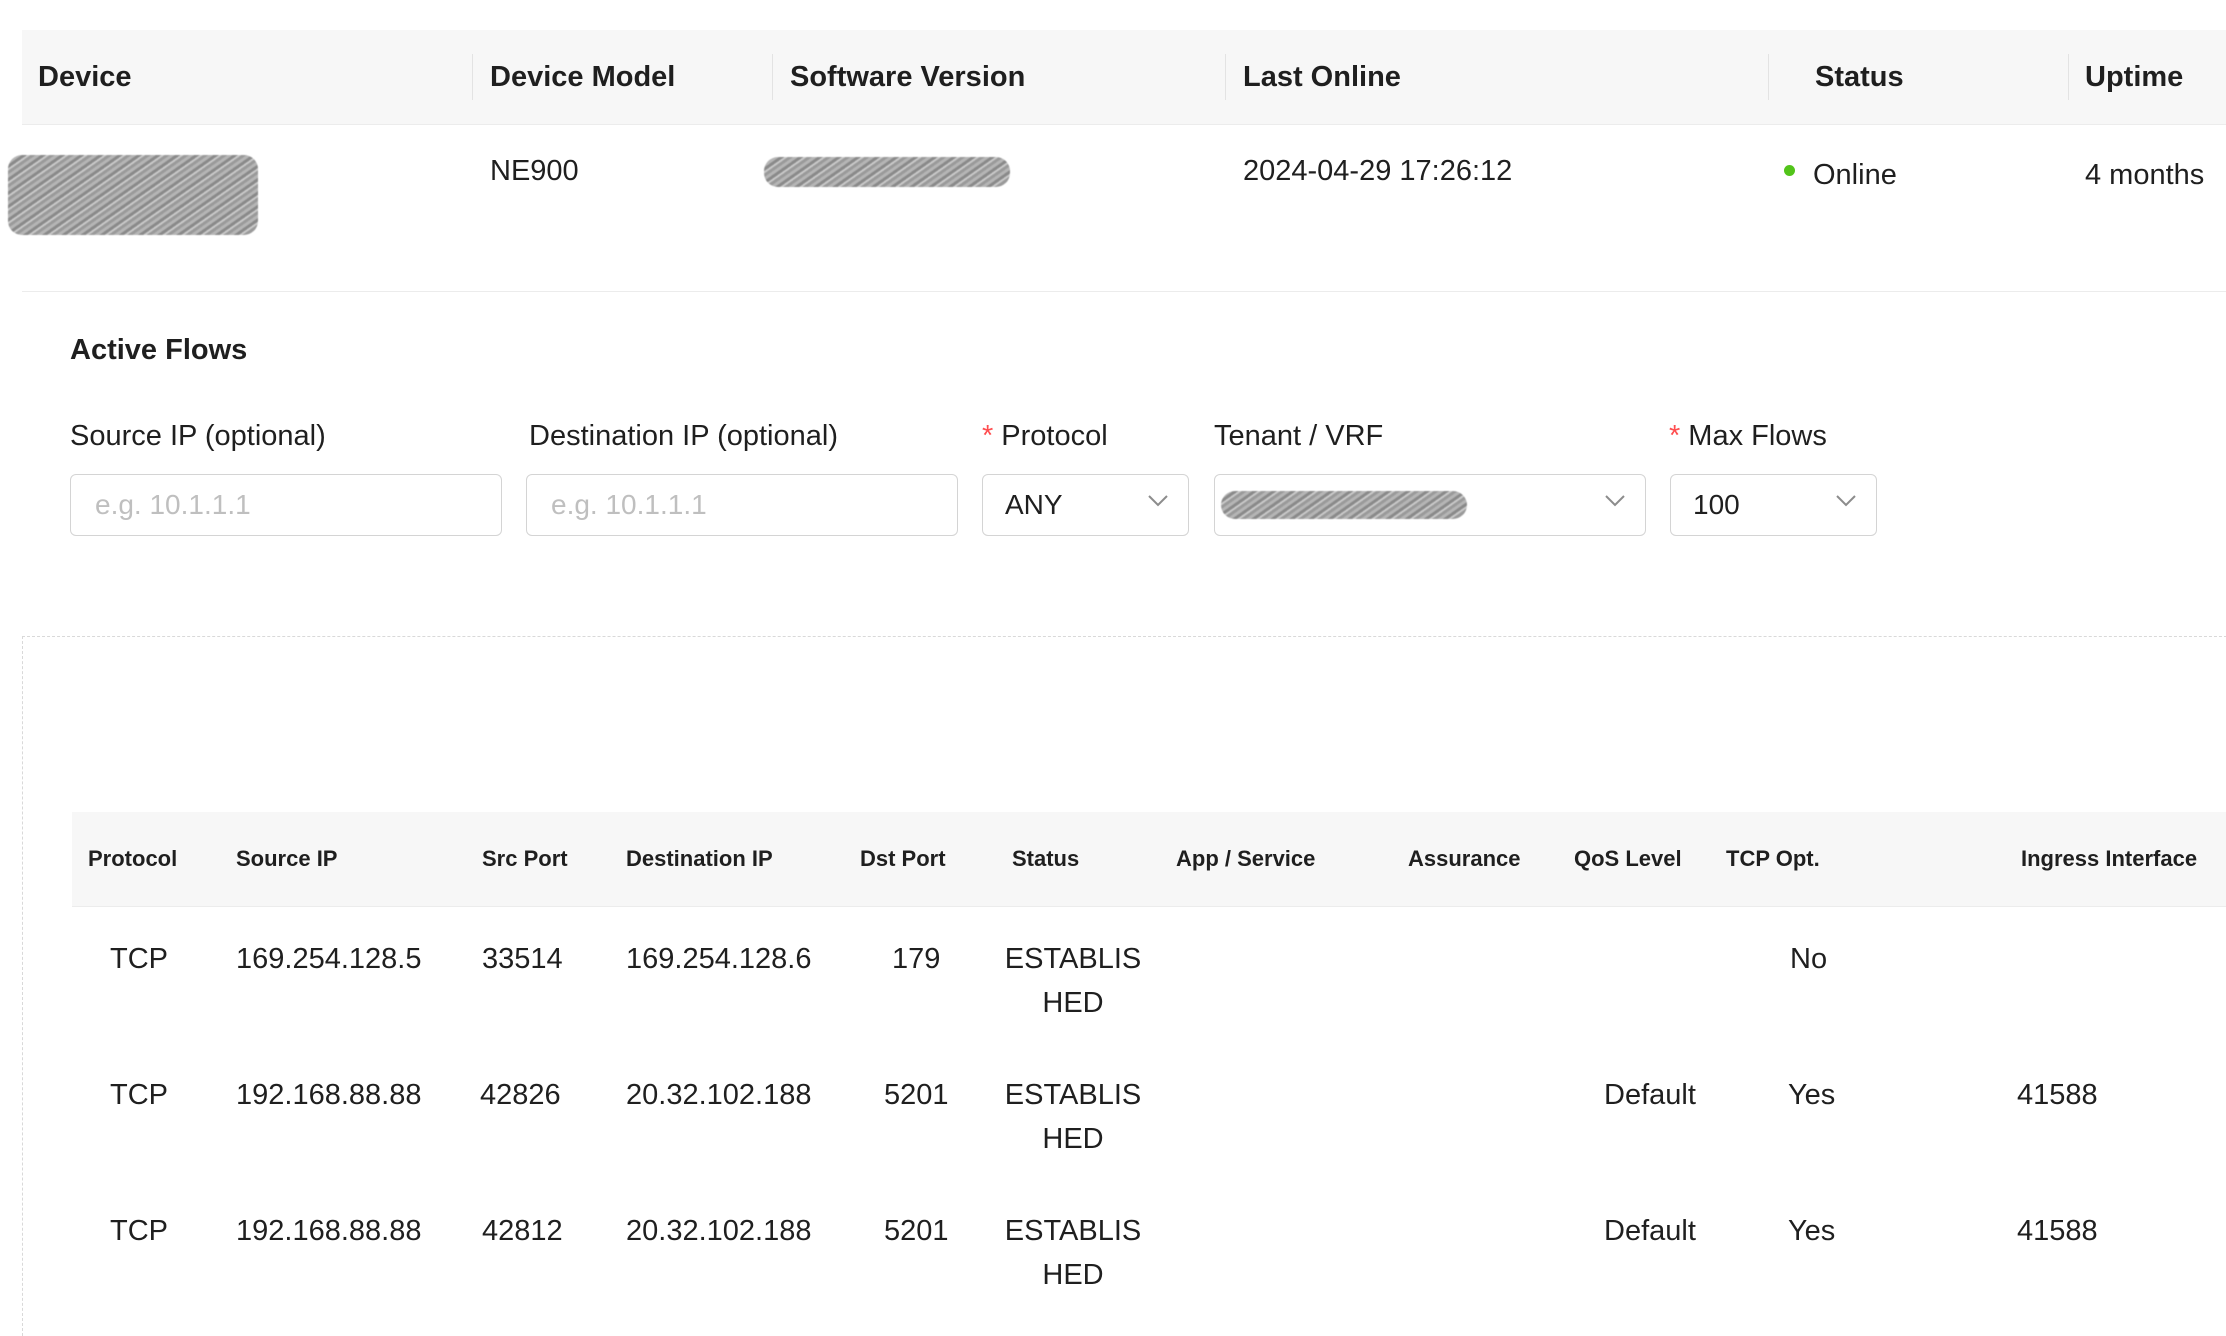  What do you see at coordinates (1809, 959) in the screenshot?
I see `cell-tcp-opt: No` at bounding box center [1809, 959].